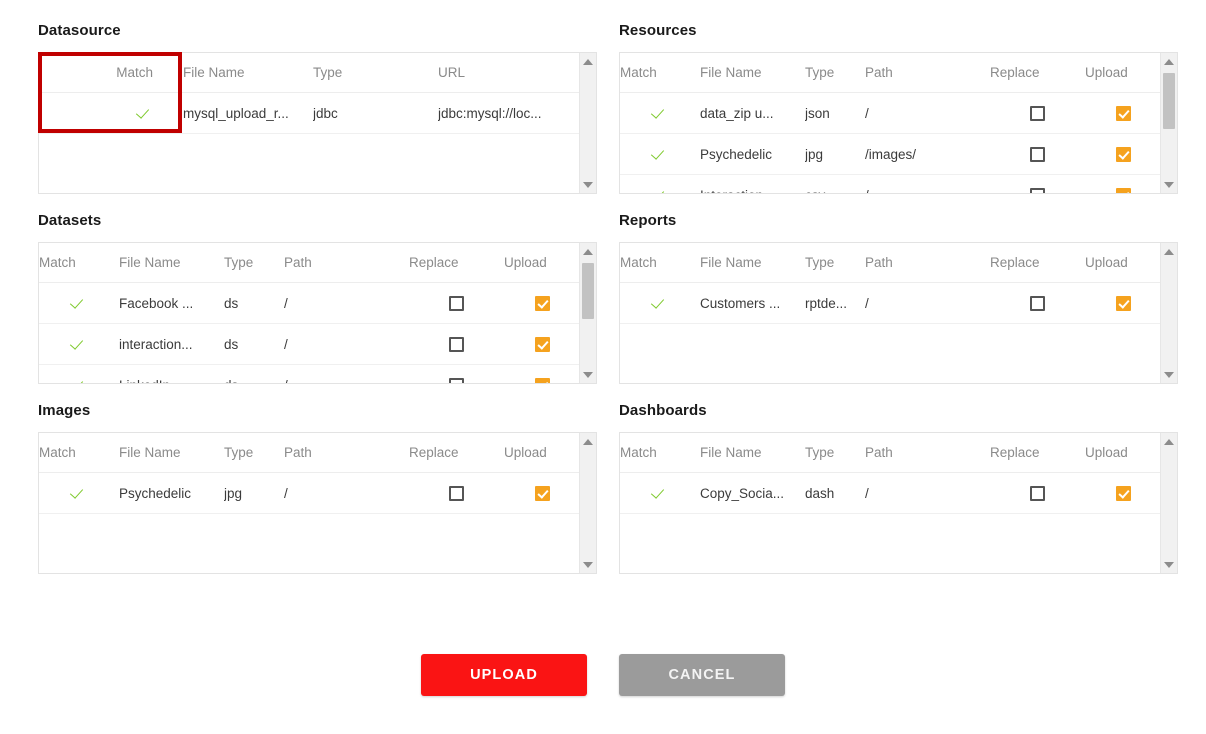  Describe the element at coordinates (587, 503) in the screenshot. I see `images-scrollbar` at that location.